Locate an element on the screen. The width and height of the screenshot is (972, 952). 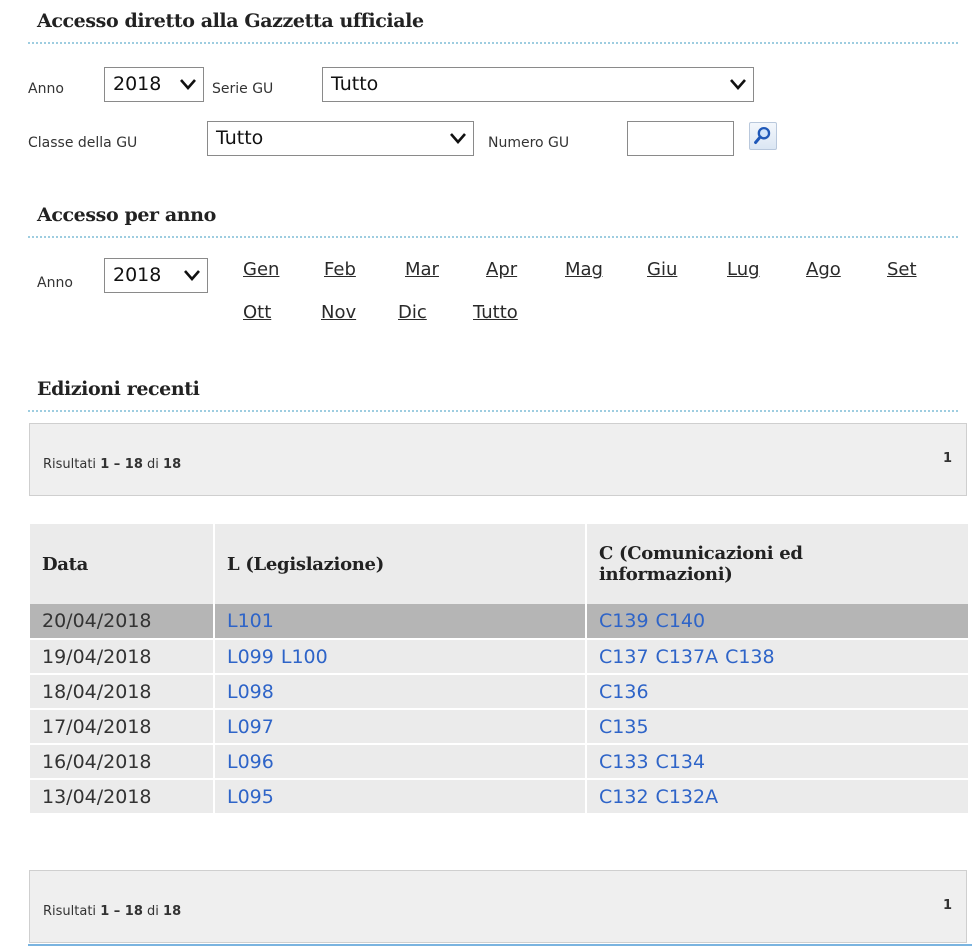
edition-link: C138 is located at coordinates (750, 657).